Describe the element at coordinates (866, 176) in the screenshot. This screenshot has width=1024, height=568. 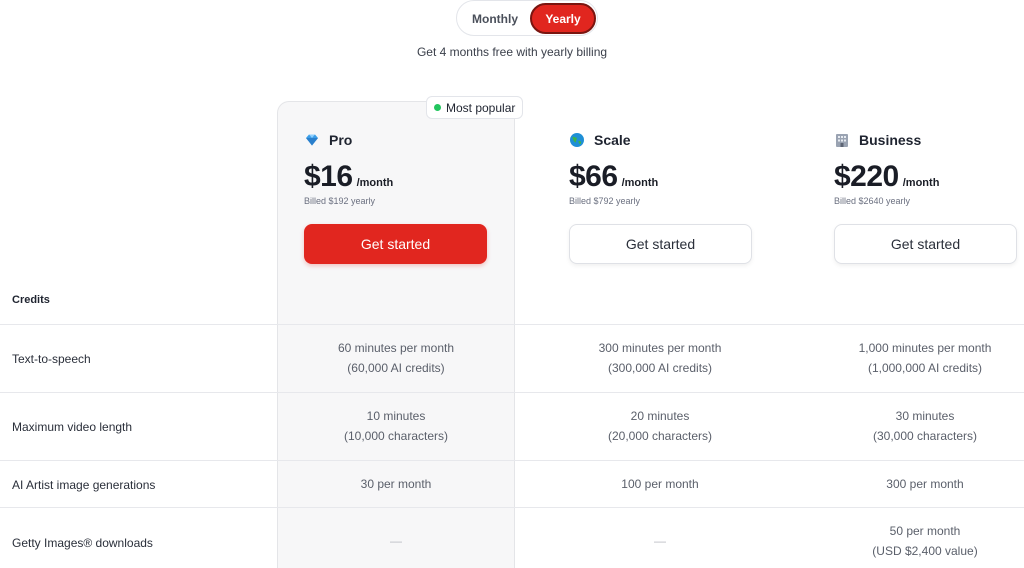
I see `plan-price: $220` at that location.